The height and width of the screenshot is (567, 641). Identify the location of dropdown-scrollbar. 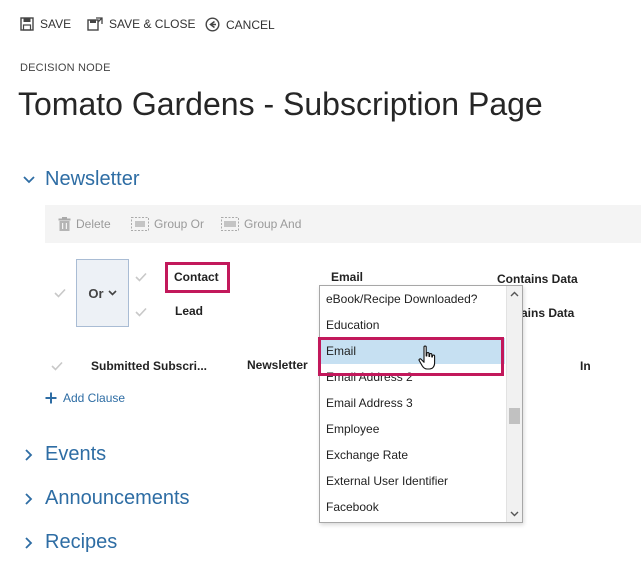
(514, 404).